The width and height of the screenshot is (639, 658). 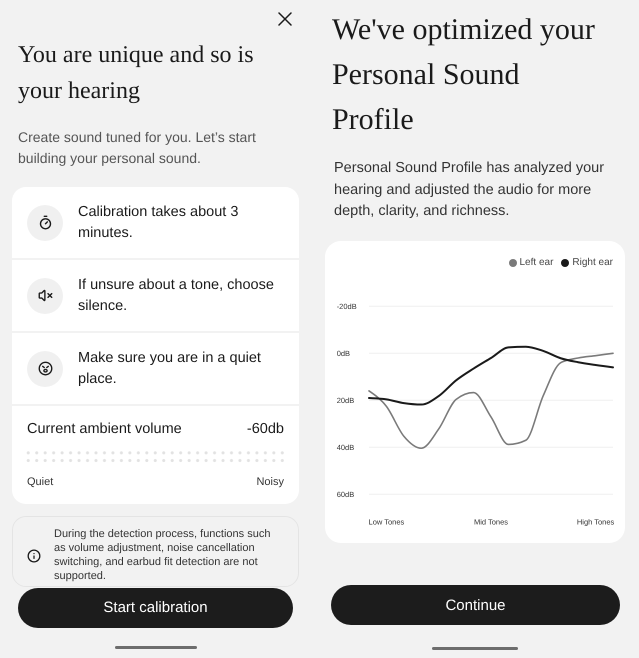 I want to click on ambient-volume-label: Current ambient volume, so click(x=104, y=429).